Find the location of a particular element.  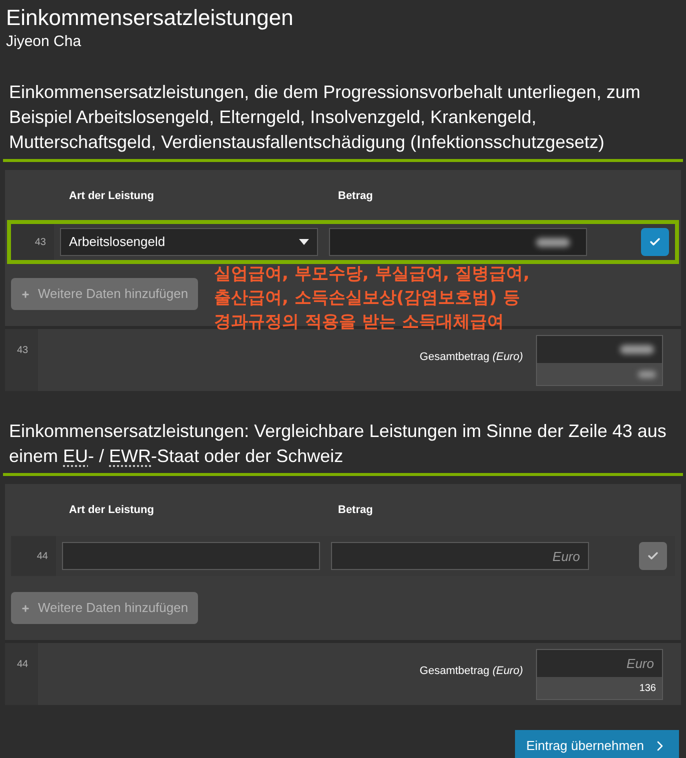

user-name: Jiyeon Cha is located at coordinates (44, 42).